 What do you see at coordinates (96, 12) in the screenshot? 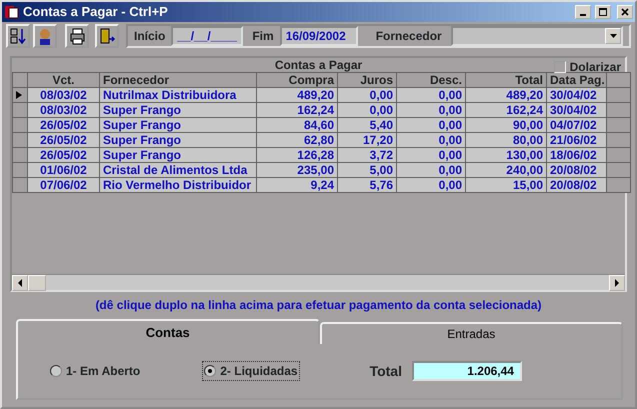
I see `window-title: Contas a Pagar - Ctrl+P` at bounding box center [96, 12].